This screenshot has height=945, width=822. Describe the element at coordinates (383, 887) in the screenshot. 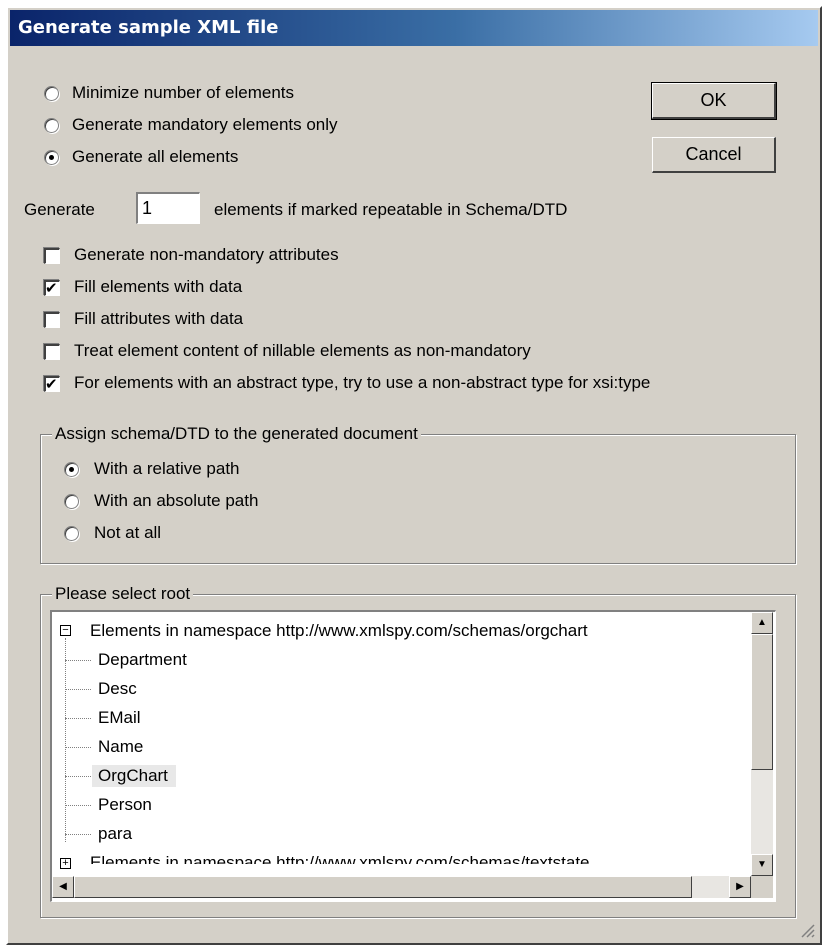

I see `horizontal-scroll-thumb` at that location.